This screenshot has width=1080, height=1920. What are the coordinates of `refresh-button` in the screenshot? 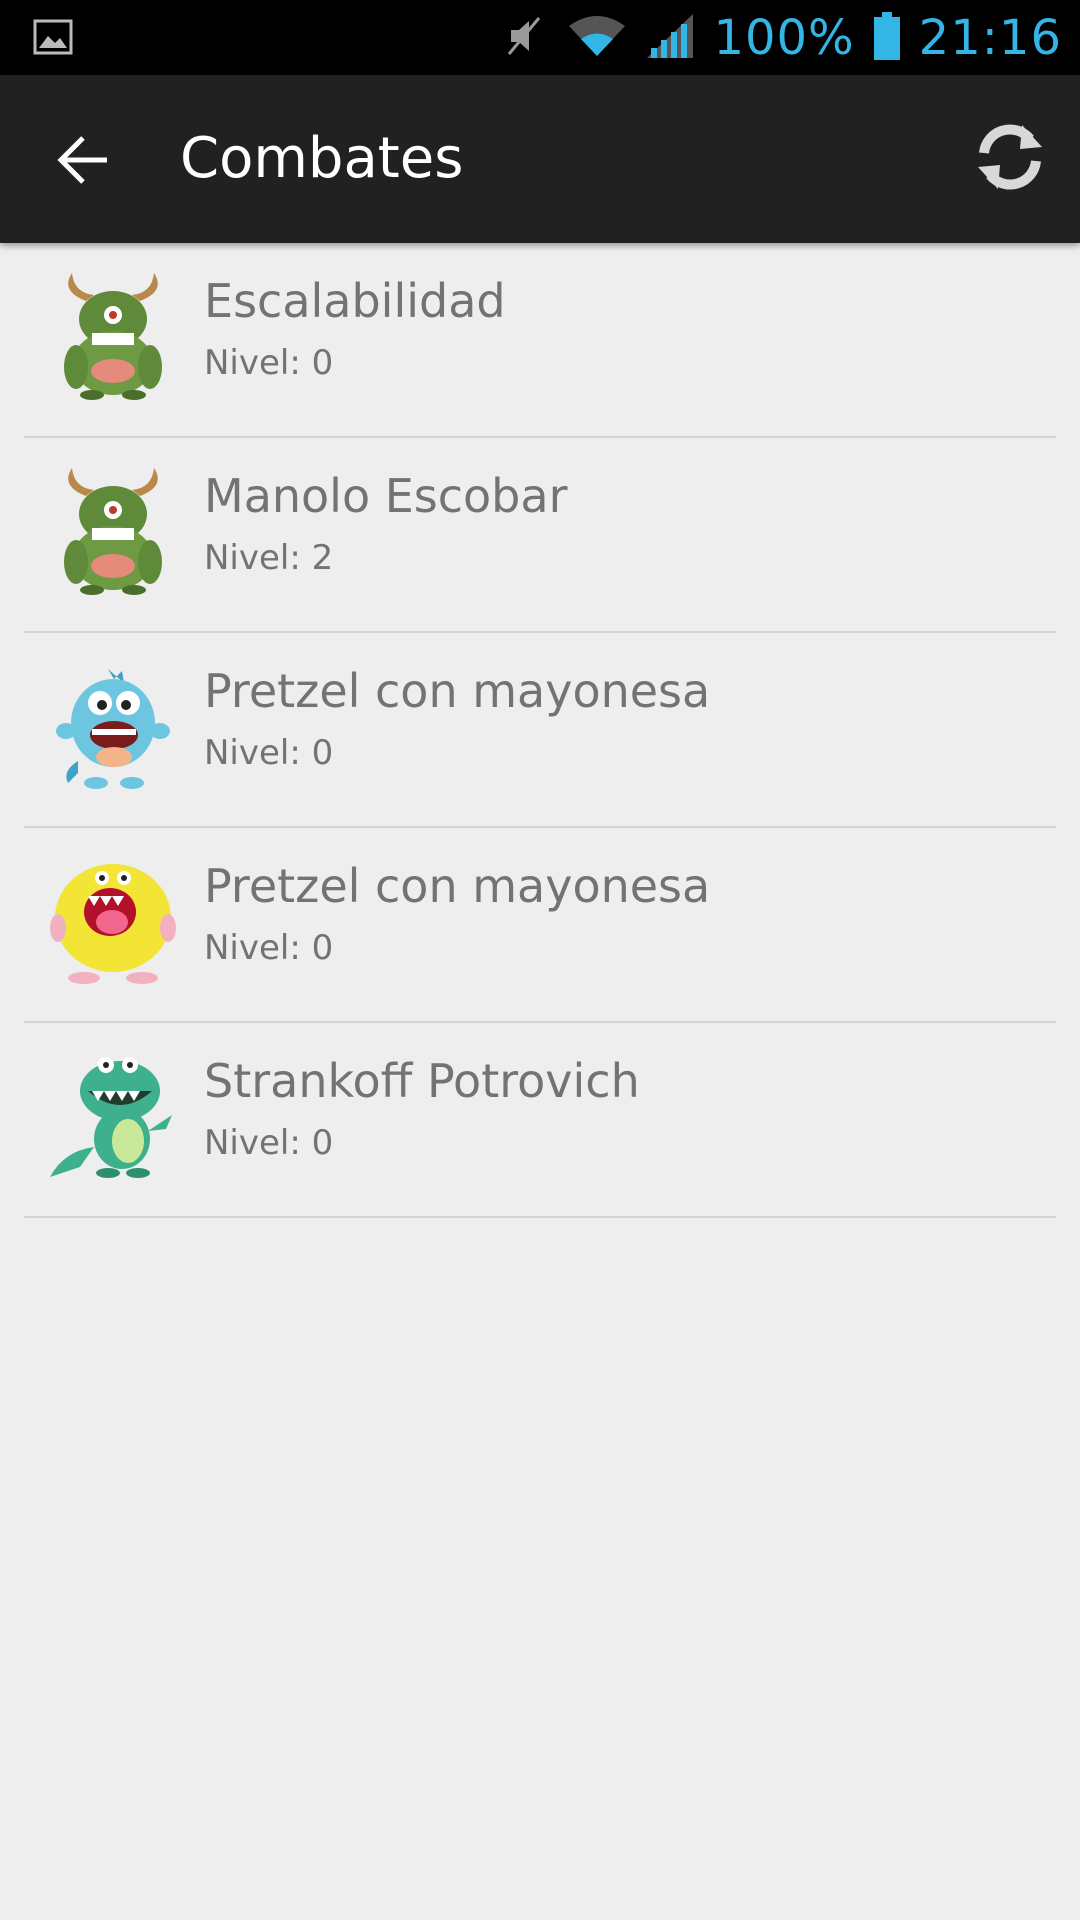 It's located at (1010, 157).